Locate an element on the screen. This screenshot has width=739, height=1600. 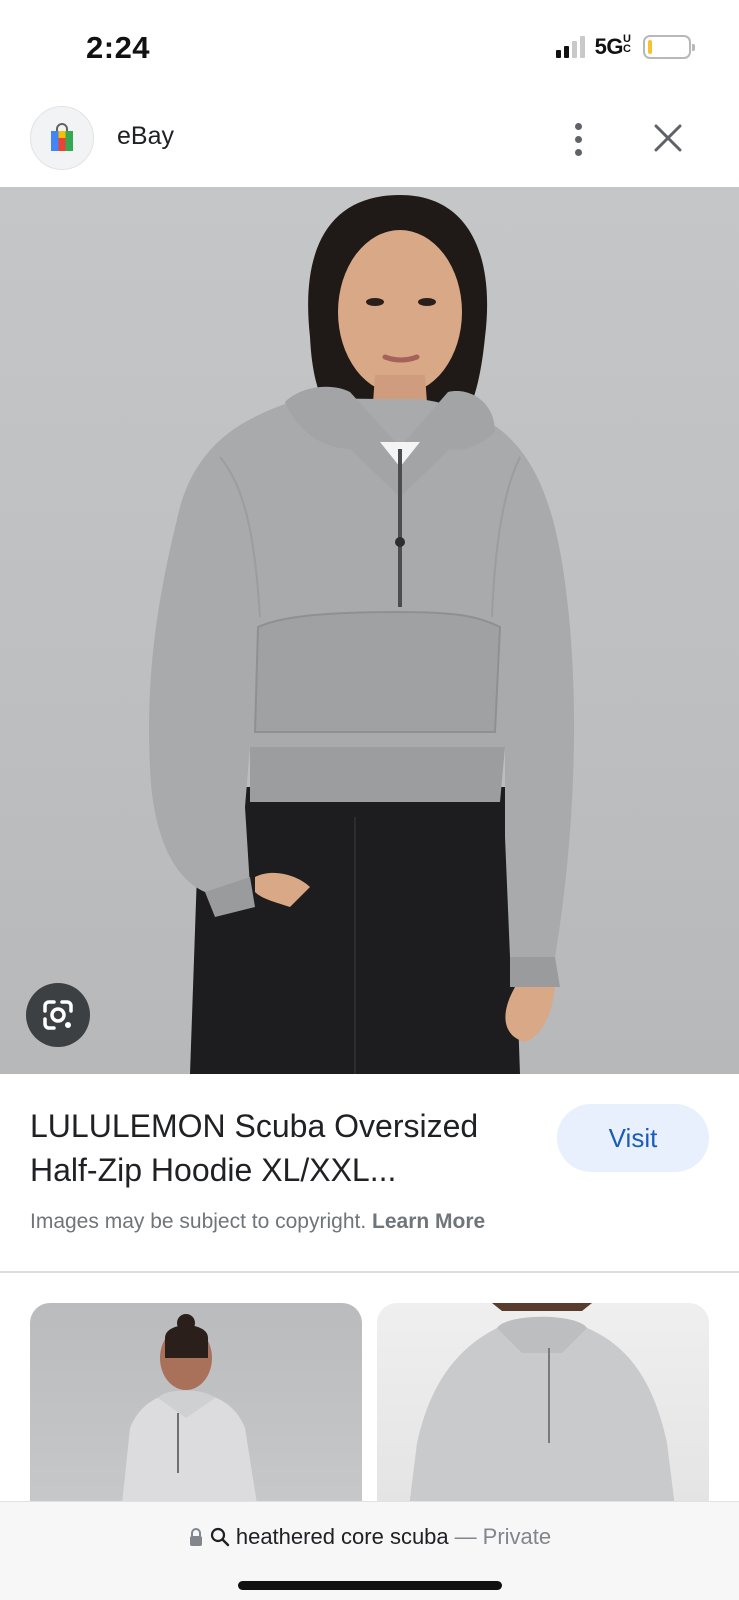
battery-level is located at coordinates (650, 47).